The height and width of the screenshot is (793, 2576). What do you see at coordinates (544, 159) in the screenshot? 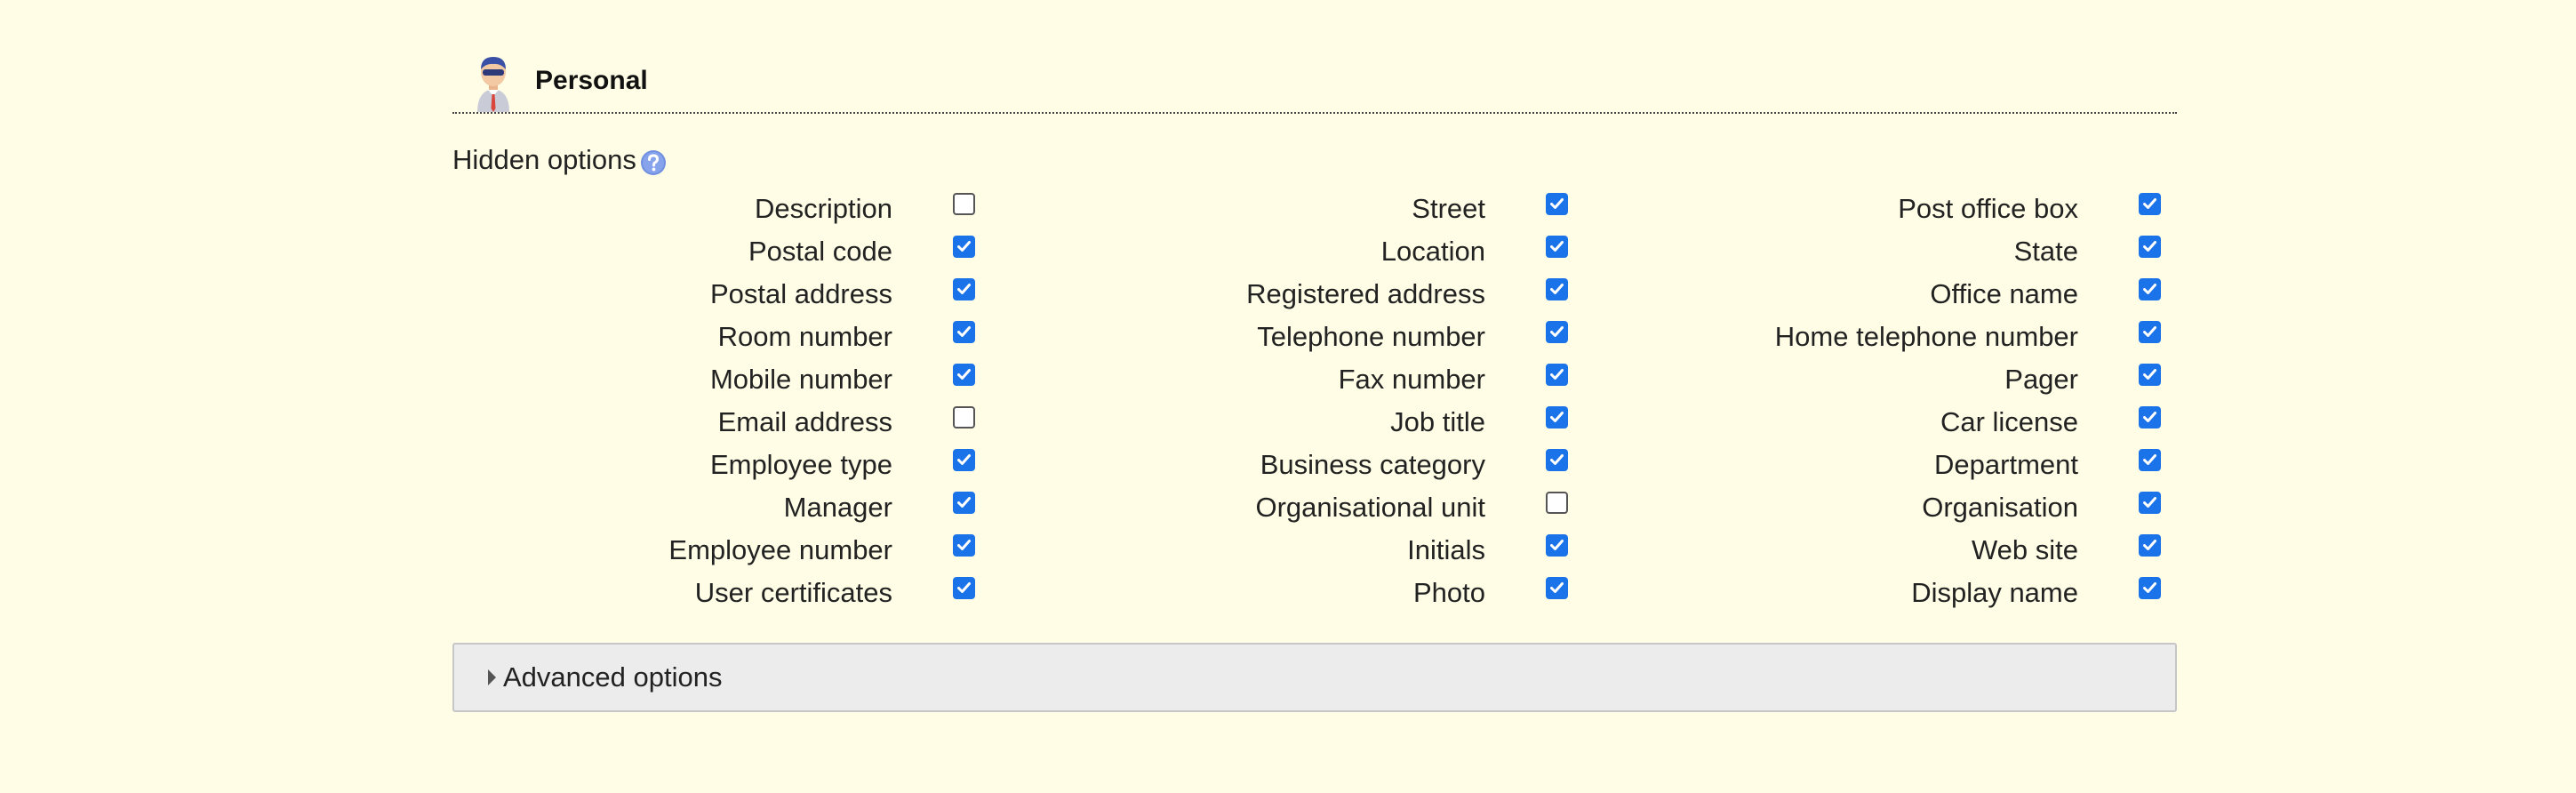
I see `hidden-options-label: Hidden options` at bounding box center [544, 159].